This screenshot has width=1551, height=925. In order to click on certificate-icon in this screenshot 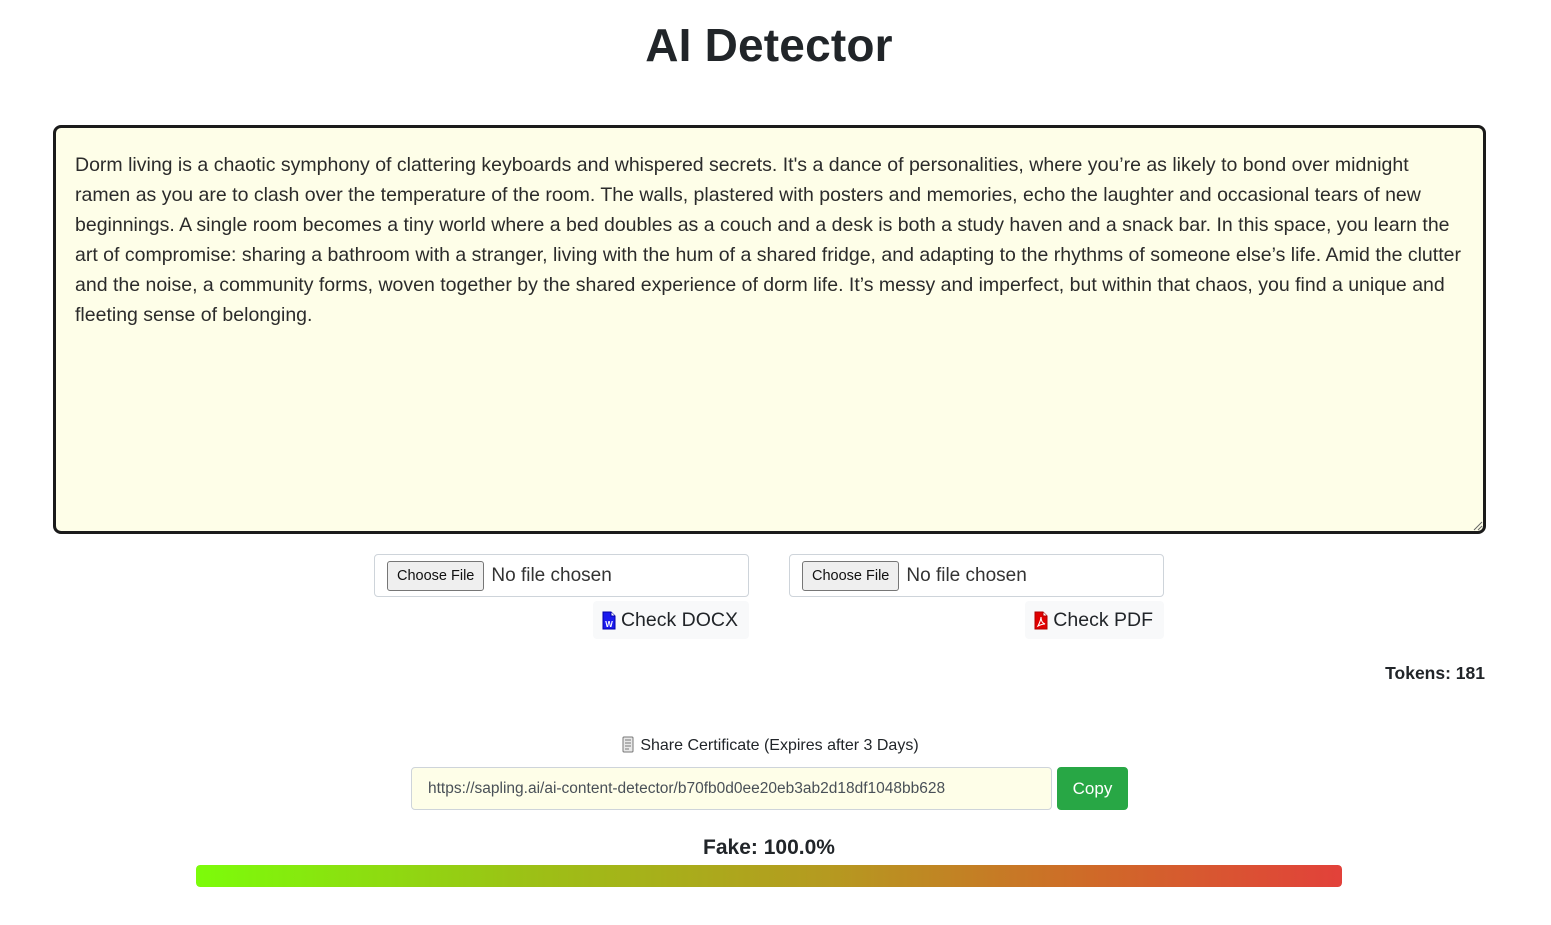, I will do `click(628, 744)`.